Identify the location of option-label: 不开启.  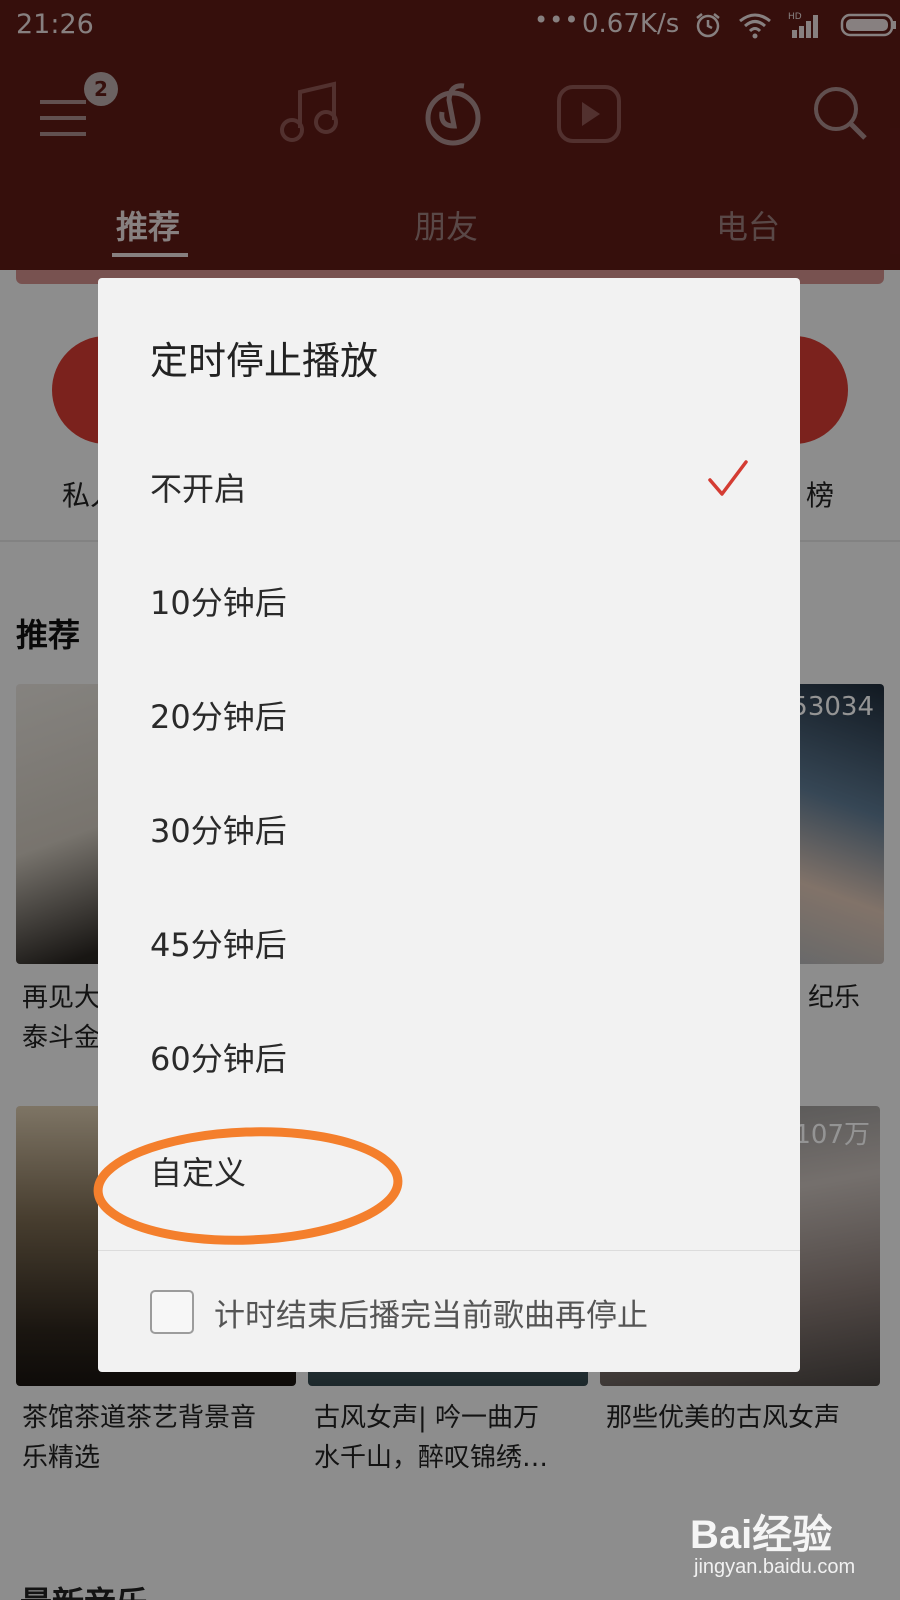
(198, 489).